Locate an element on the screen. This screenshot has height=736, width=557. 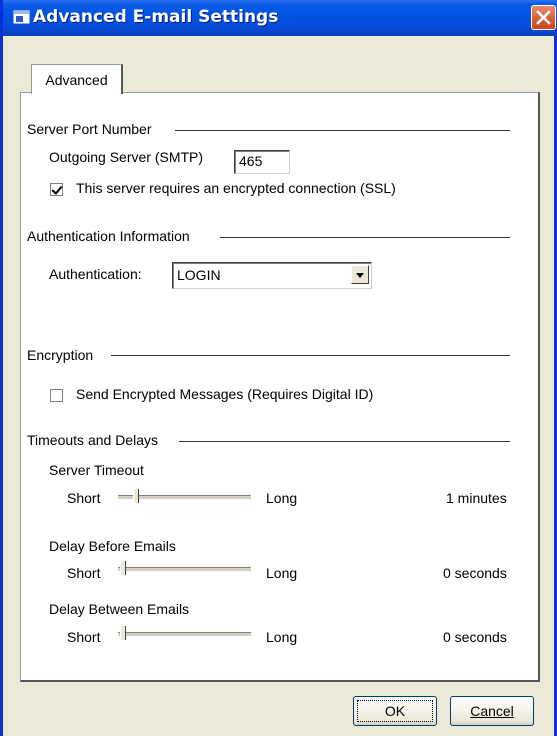
cancel-button: Cancel is located at coordinates (492, 711).